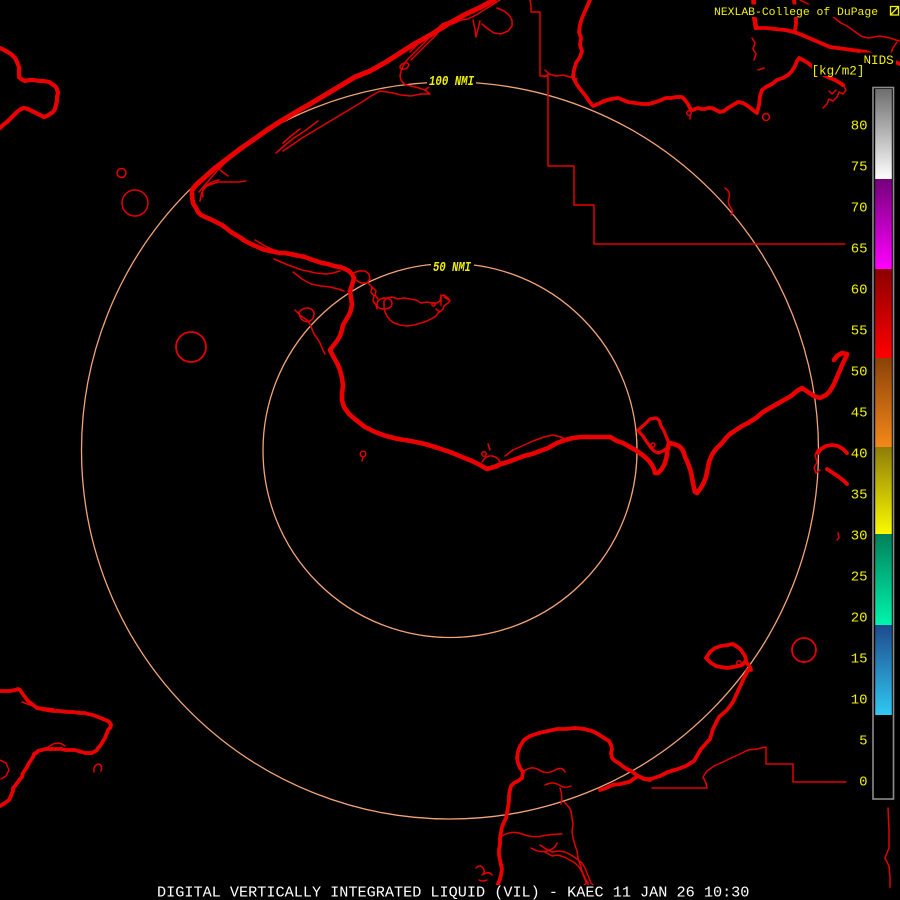 This screenshot has height=900, width=900. Describe the element at coordinates (859, 700) in the screenshot. I see `svg-text: 10` at that location.